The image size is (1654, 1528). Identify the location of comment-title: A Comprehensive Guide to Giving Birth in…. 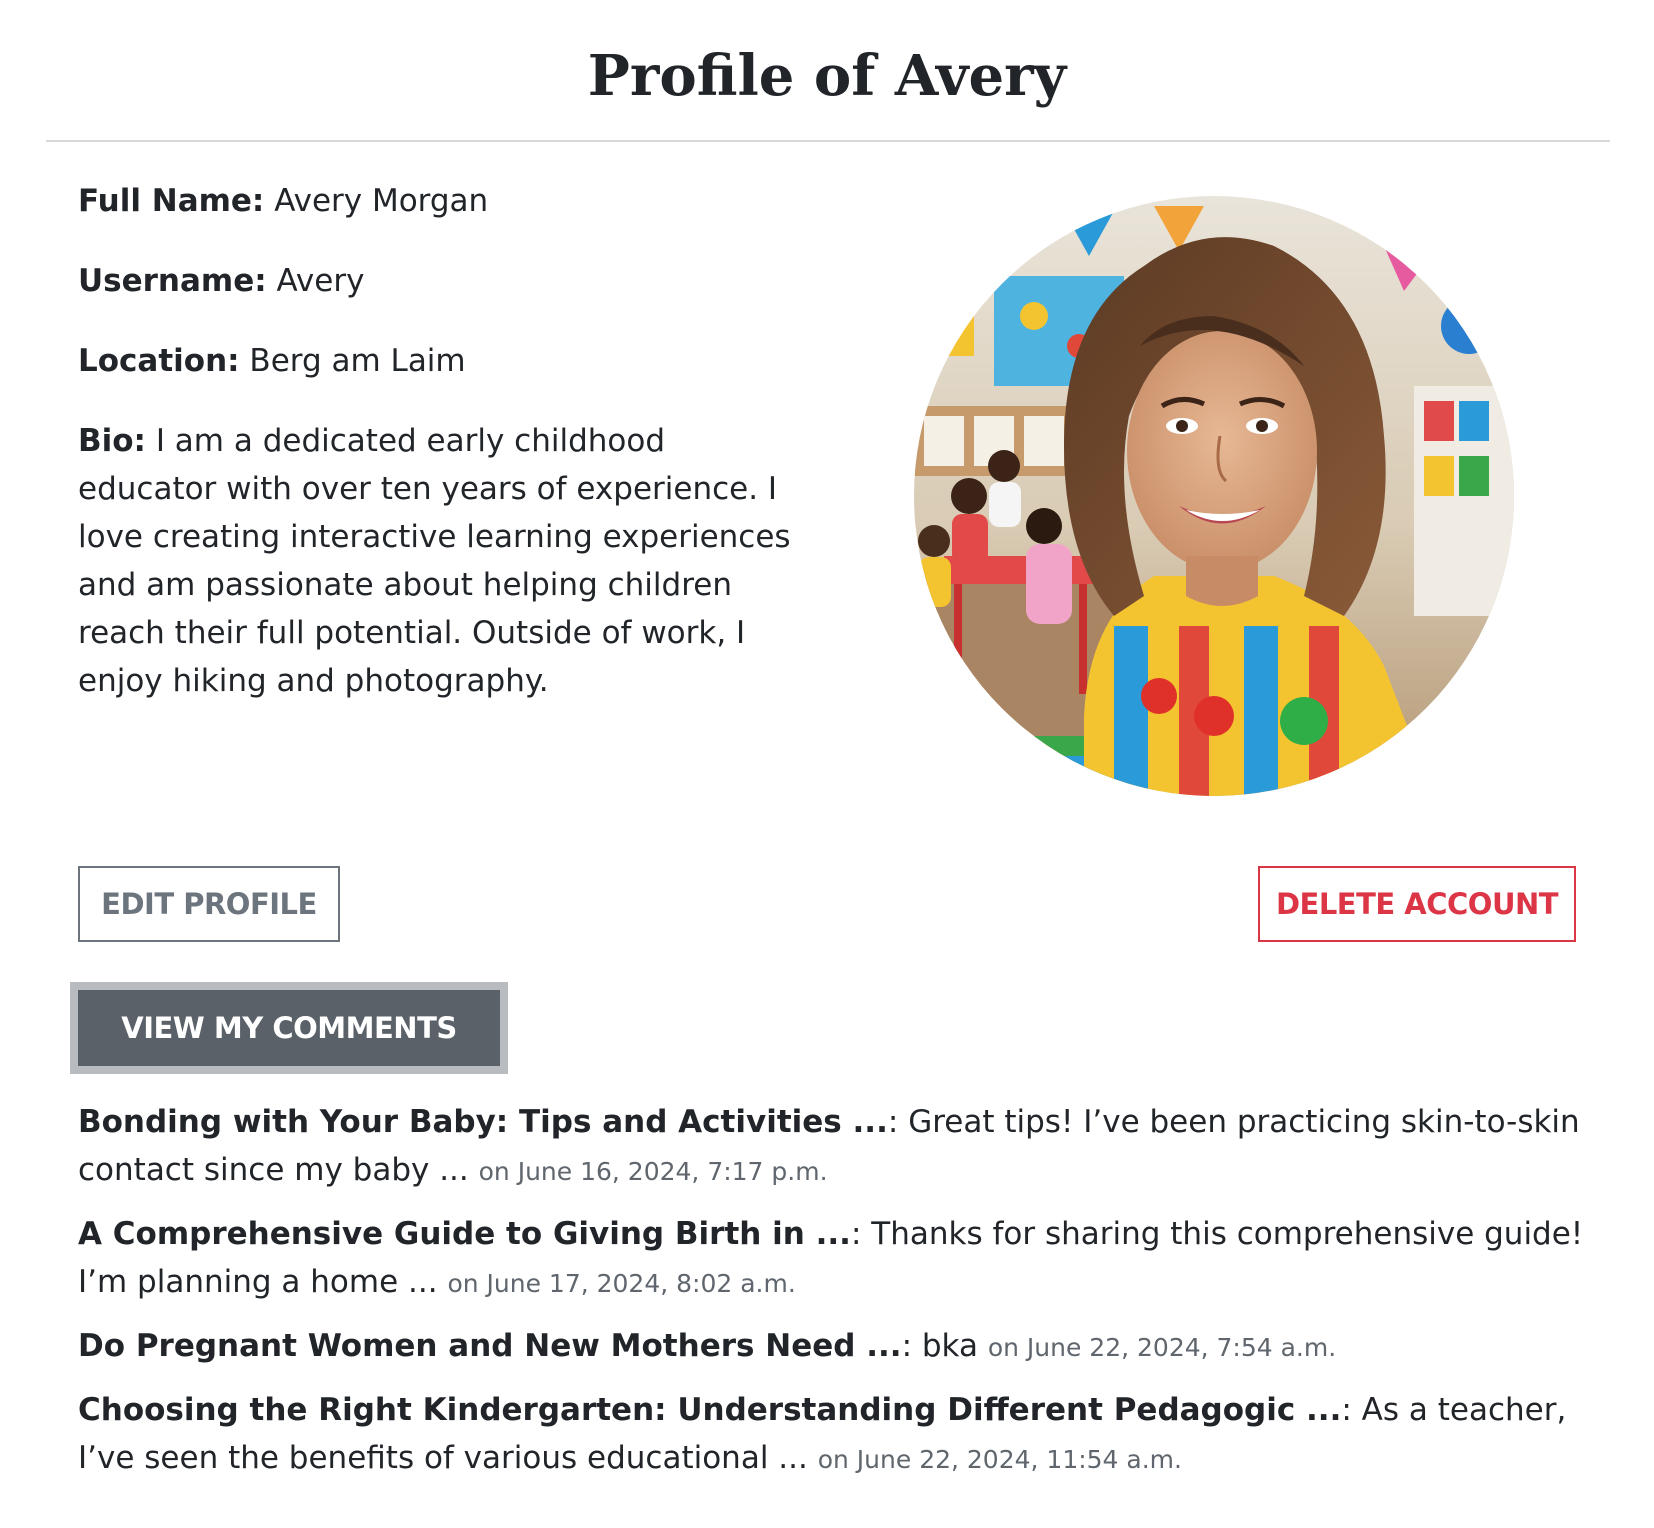
(464, 1234).